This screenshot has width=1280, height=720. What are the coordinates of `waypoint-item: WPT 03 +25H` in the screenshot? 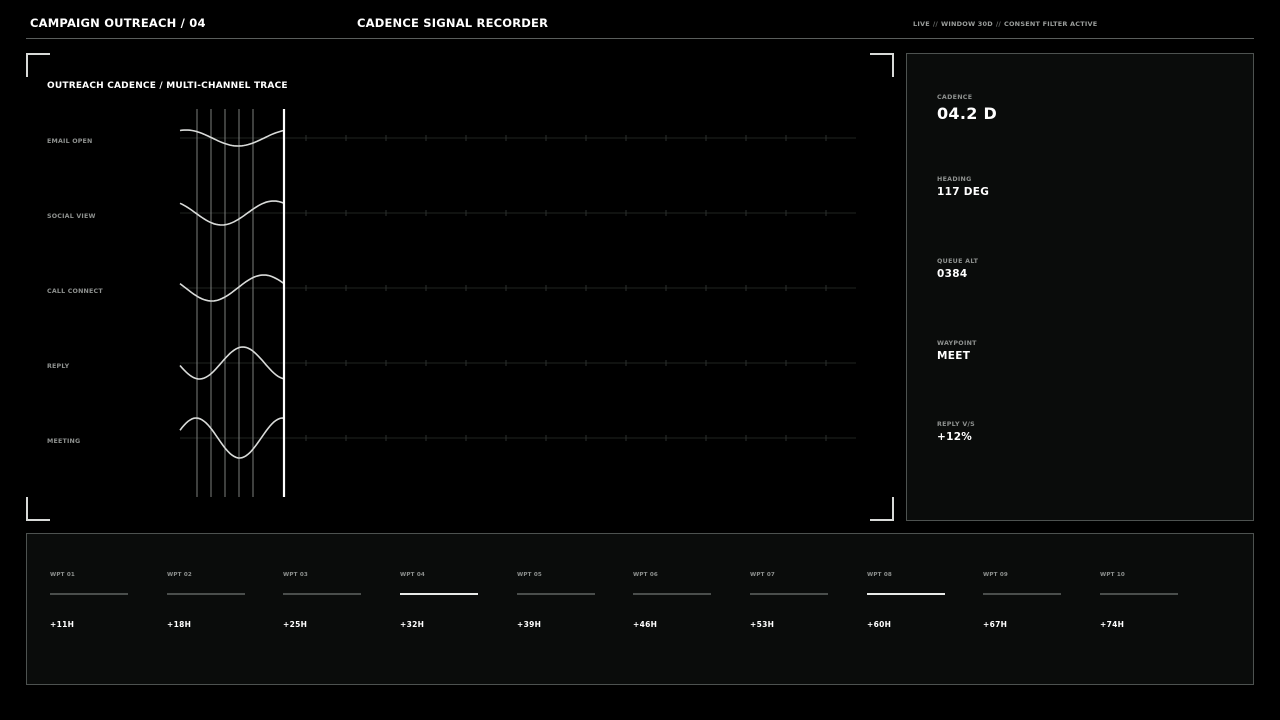 It's located at (338, 609).